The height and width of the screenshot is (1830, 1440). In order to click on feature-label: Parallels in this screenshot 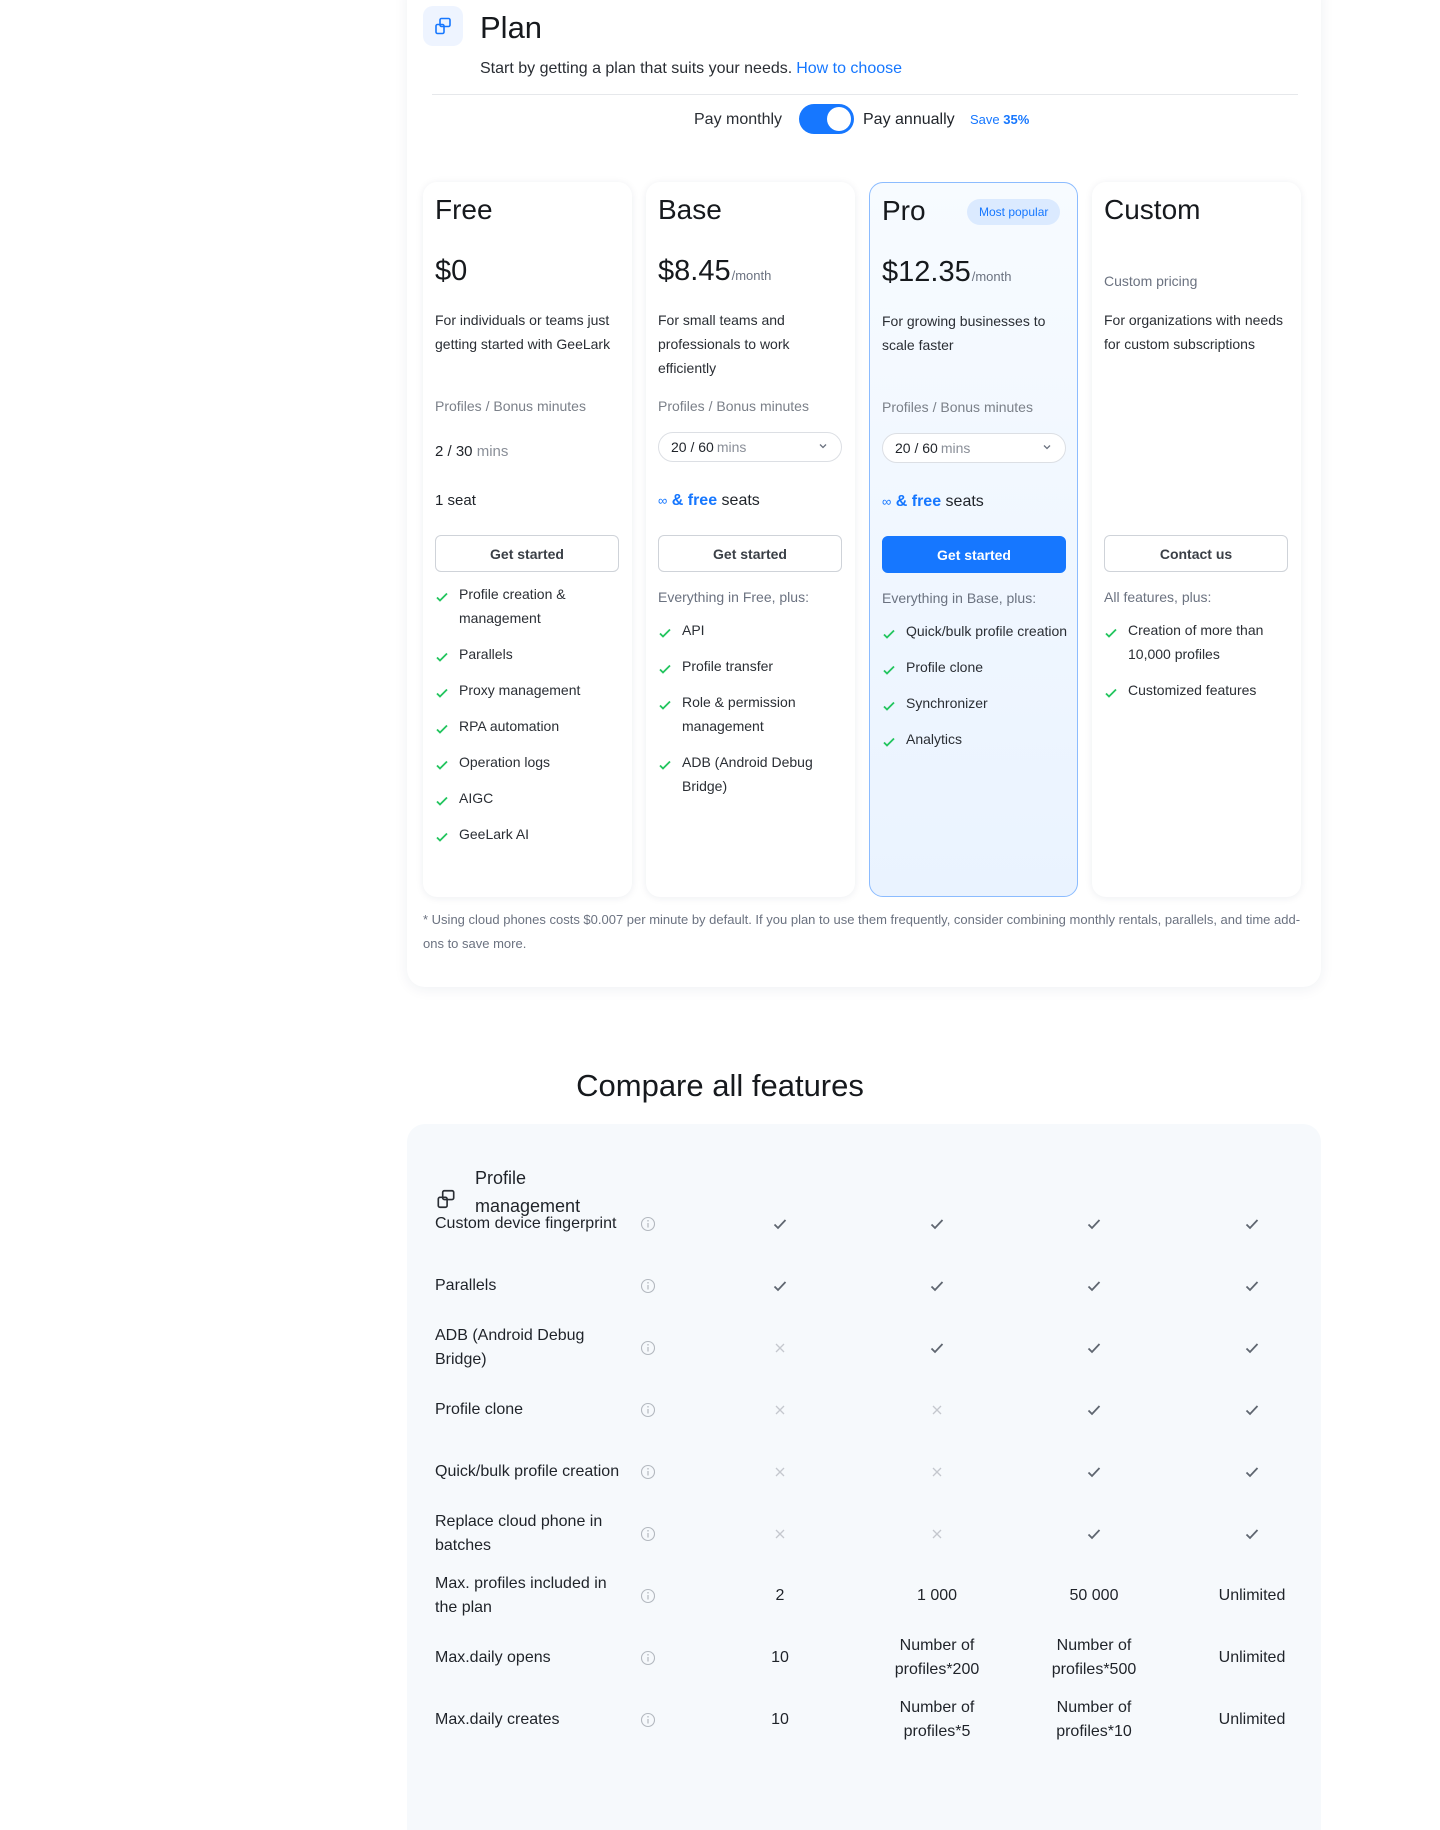, I will do `click(486, 654)`.